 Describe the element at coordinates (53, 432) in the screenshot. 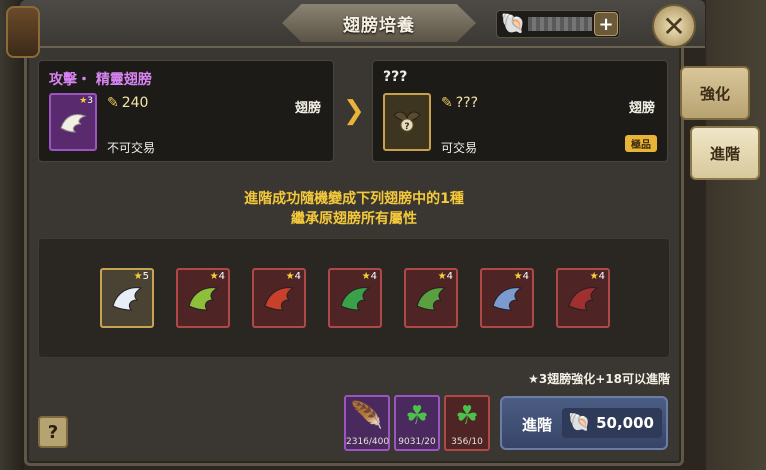

I see `help-button: ?` at that location.